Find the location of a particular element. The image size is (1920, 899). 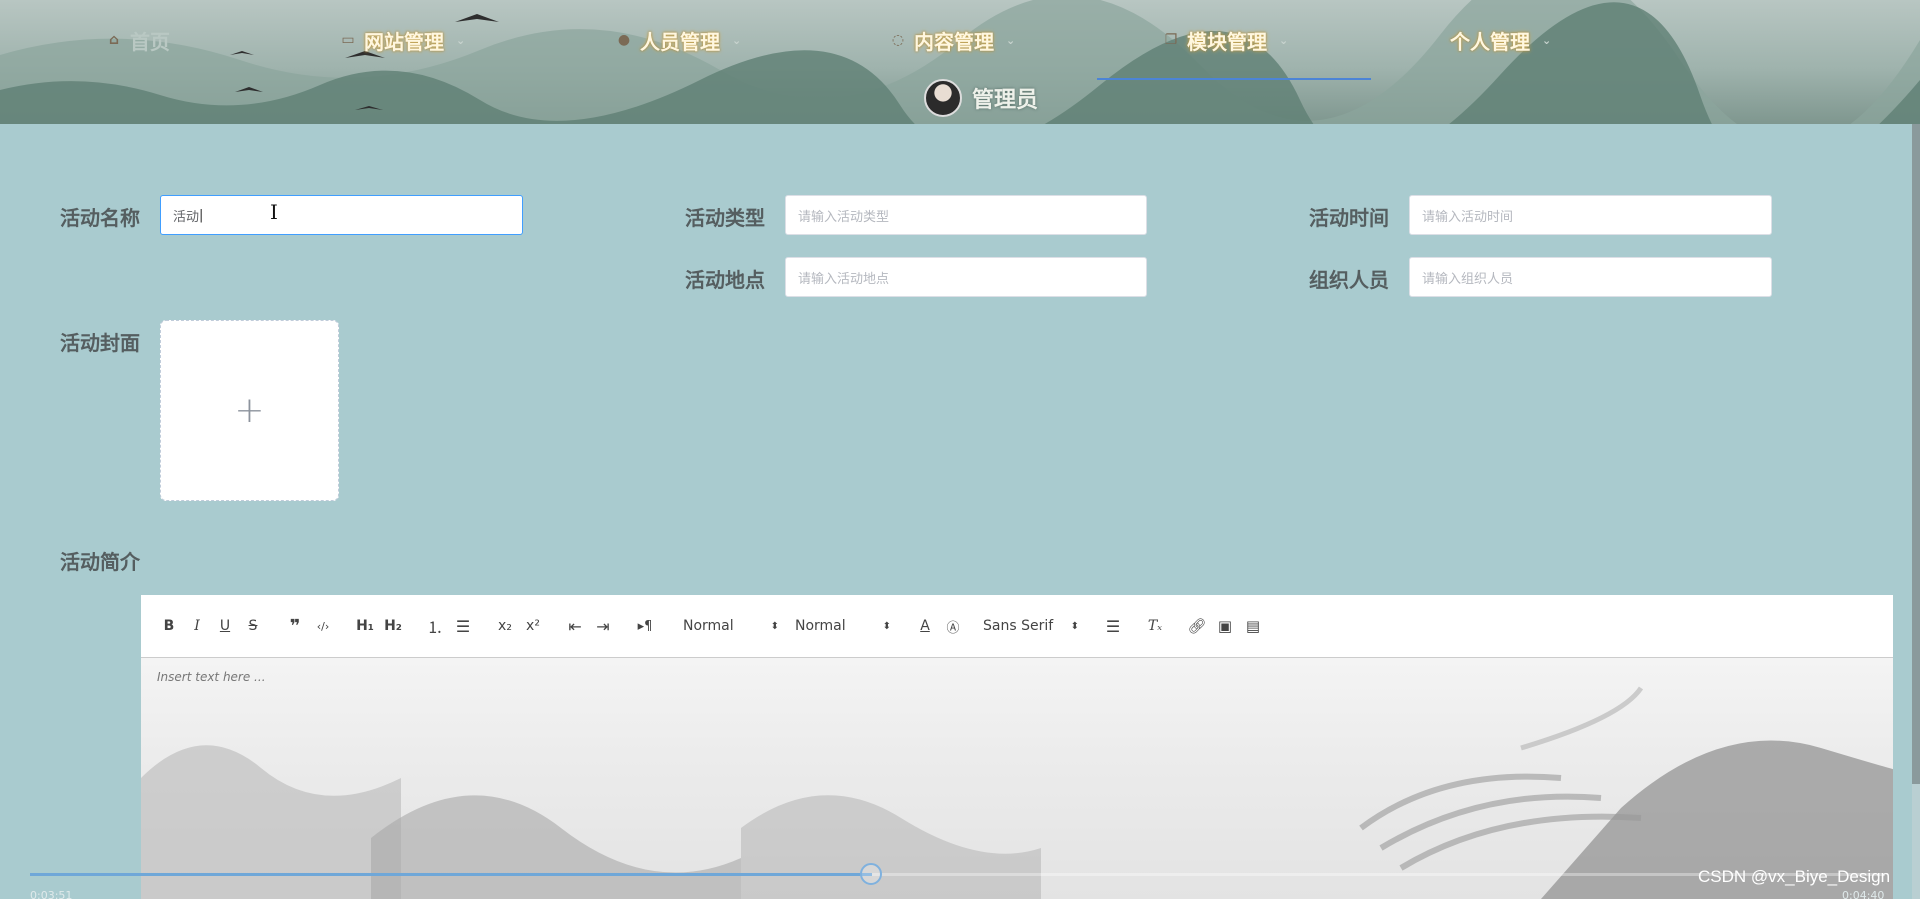

organizer-input: 请输入组织人员 is located at coordinates (1590, 277).